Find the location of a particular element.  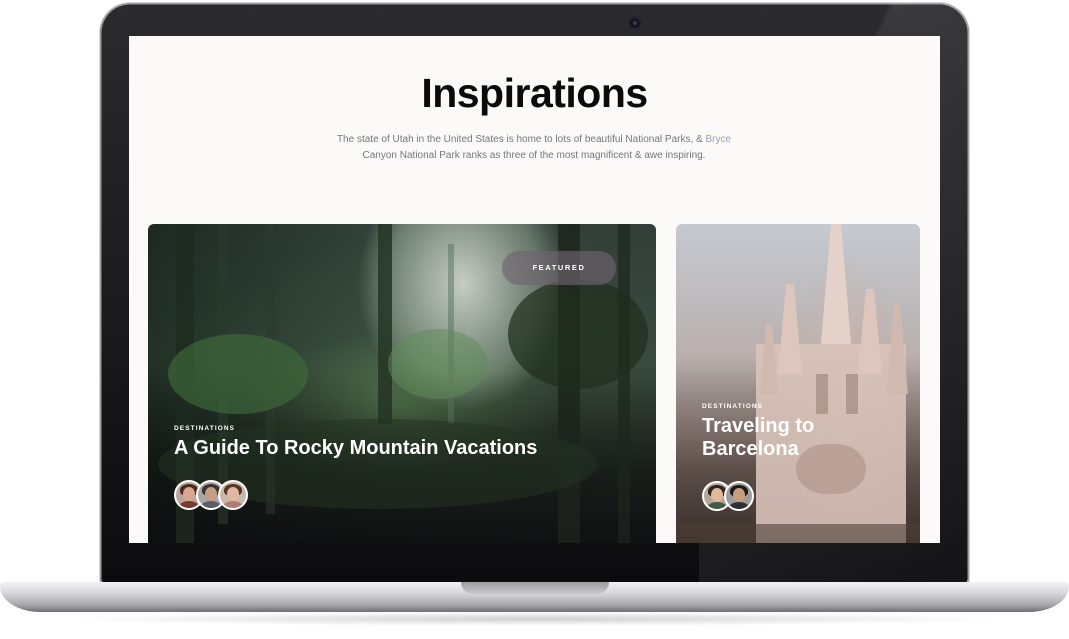

article-card: DESTINATIONS Traveling to Barcelona is located at coordinates (798, 383).